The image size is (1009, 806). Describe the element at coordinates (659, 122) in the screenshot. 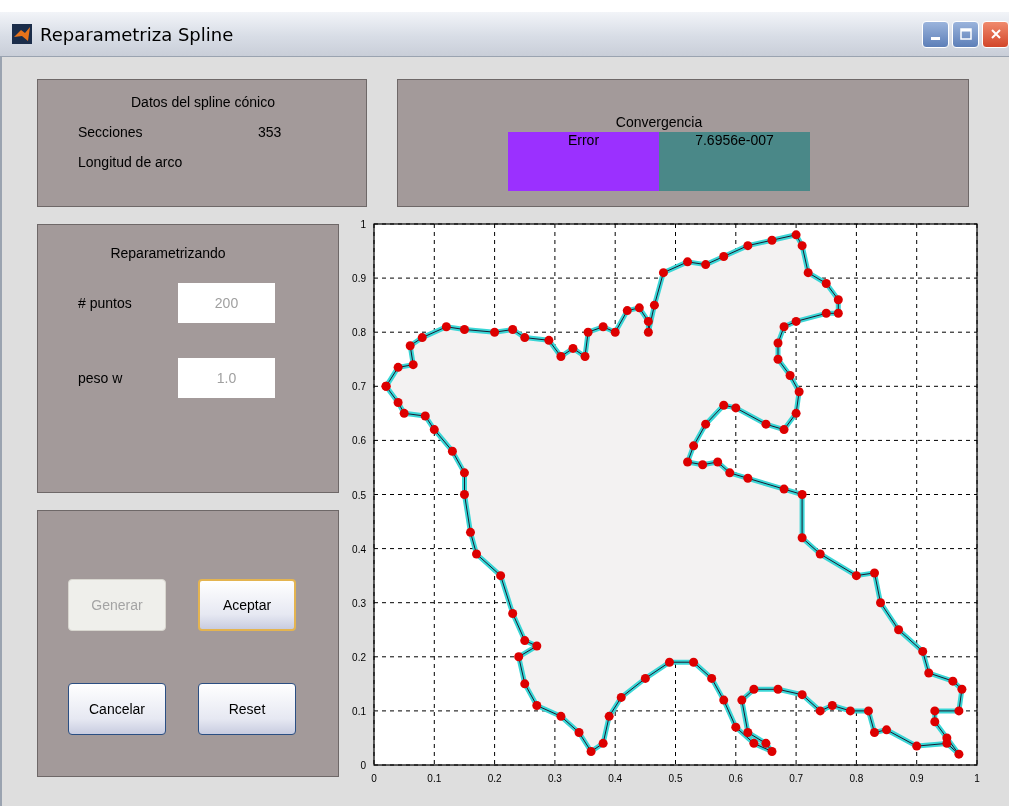

I see `panel-title: Convergencia` at that location.